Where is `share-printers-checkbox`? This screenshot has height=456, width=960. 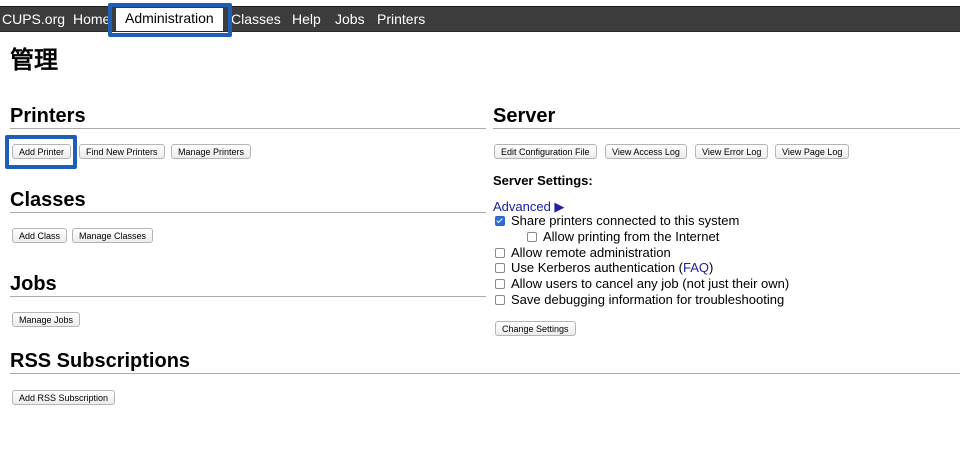 share-printers-checkbox is located at coordinates (500, 221).